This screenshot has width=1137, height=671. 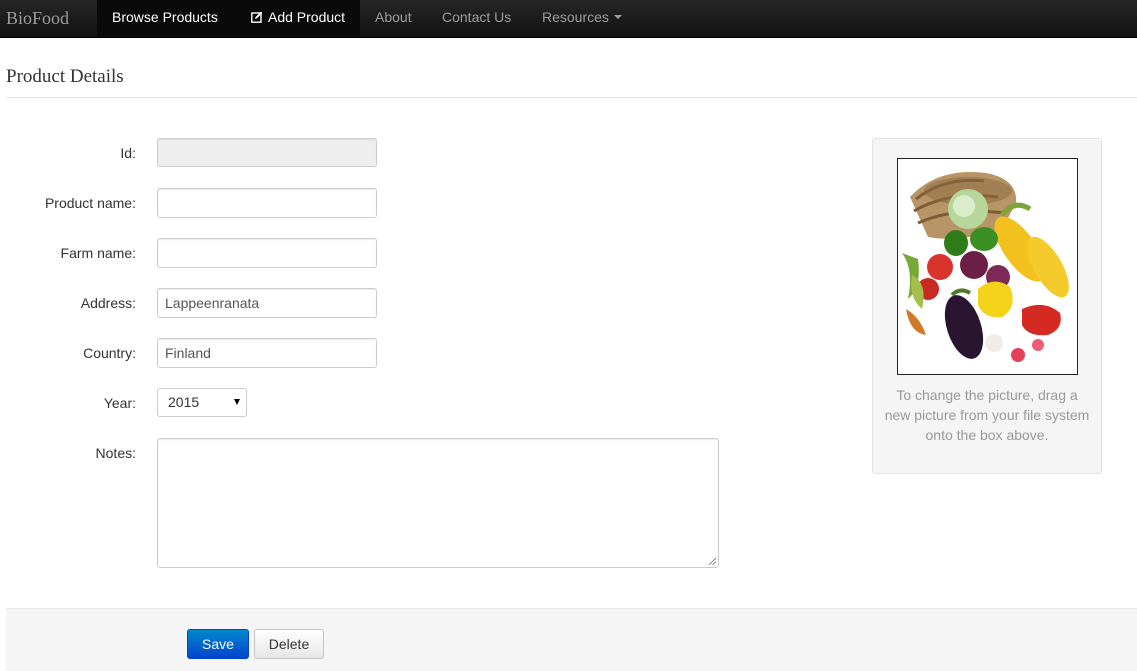 What do you see at coordinates (128, 153) in the screenshot?
I see `id-label: Id:` at bounding box center [128, 153].